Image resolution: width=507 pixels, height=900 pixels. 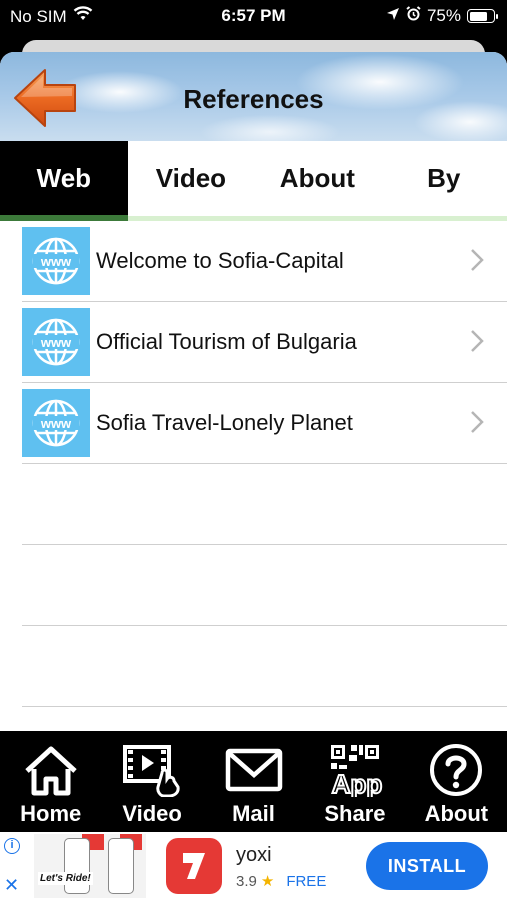 I want to click on battery-percent: 75%, so click(x=443, y=15).